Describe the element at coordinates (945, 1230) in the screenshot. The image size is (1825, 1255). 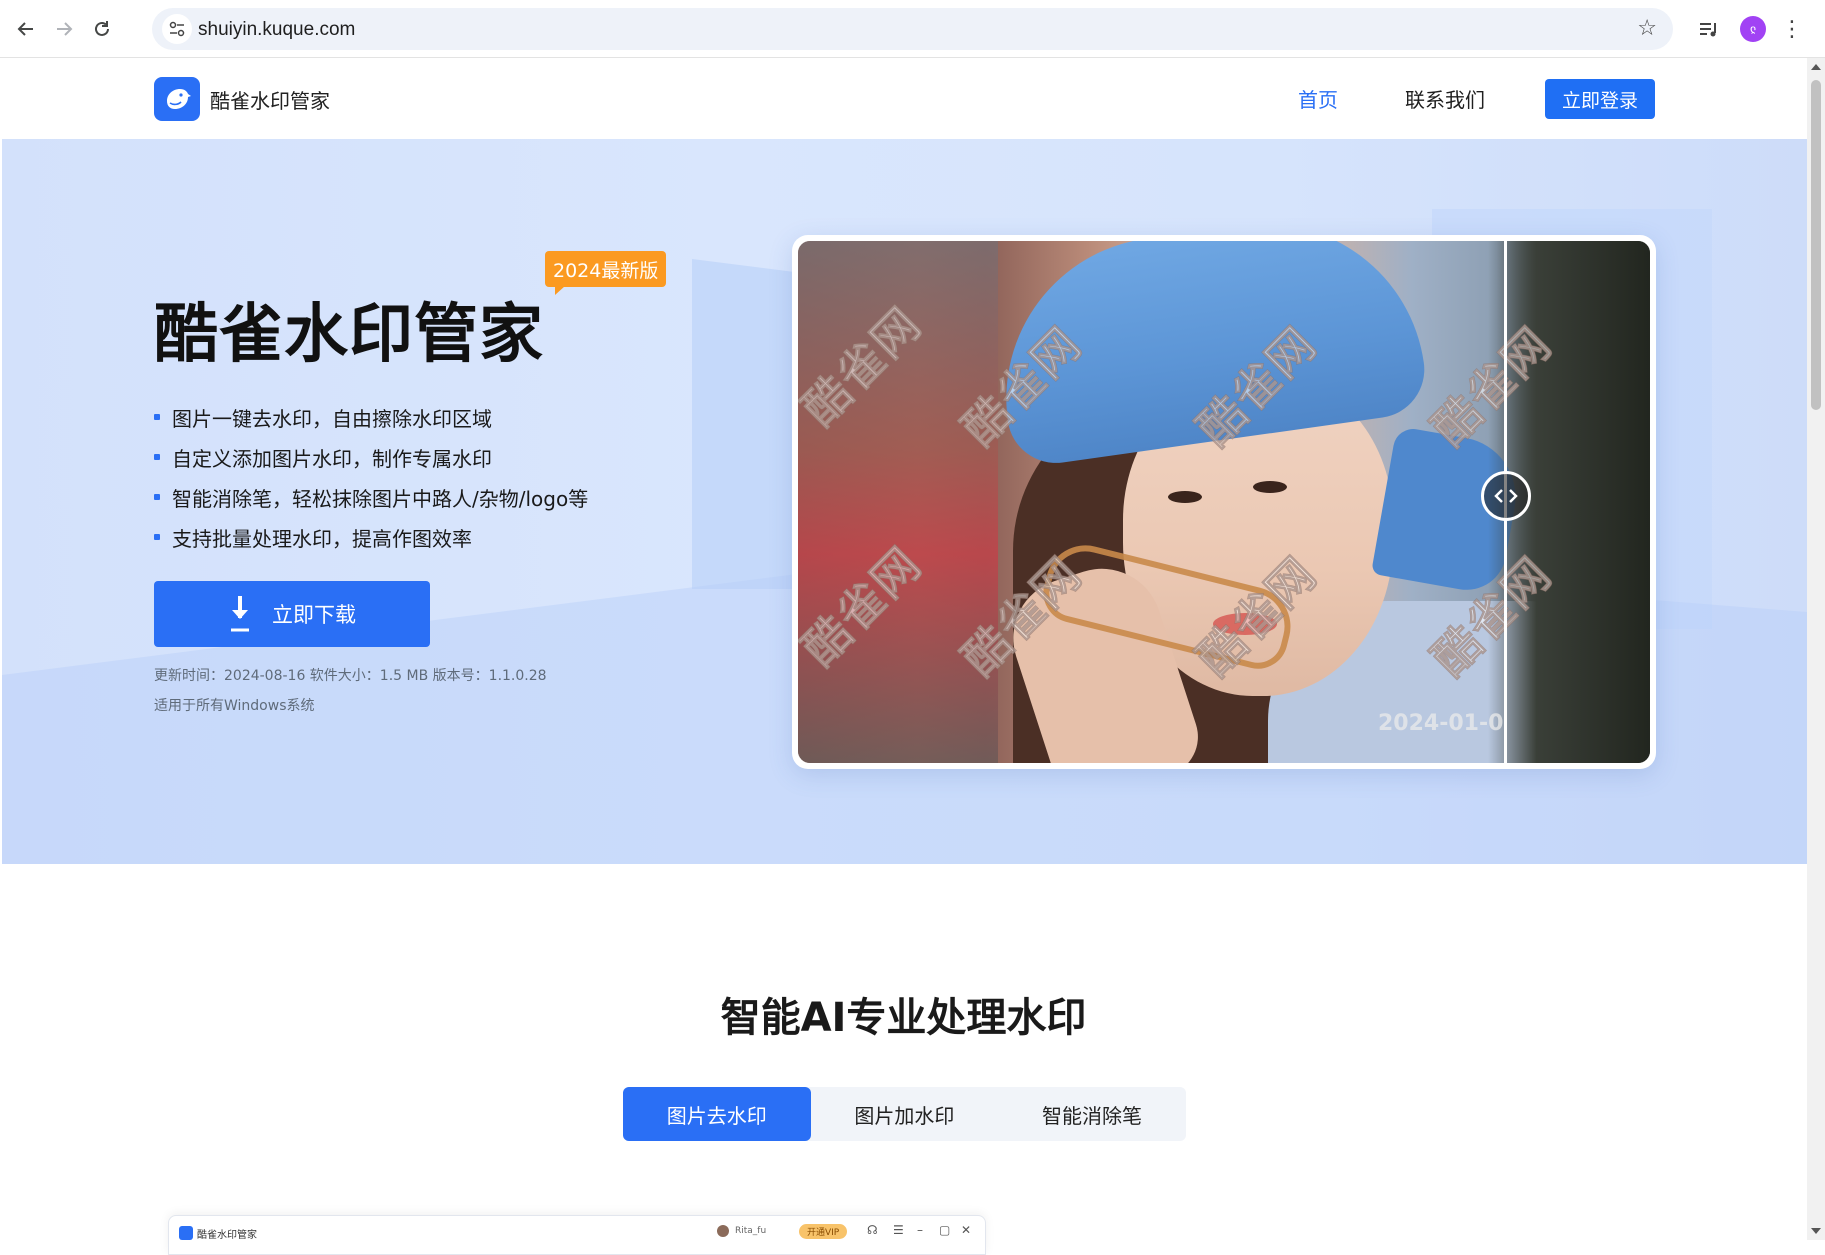
I see `maximize-icon: ▢` at that location.